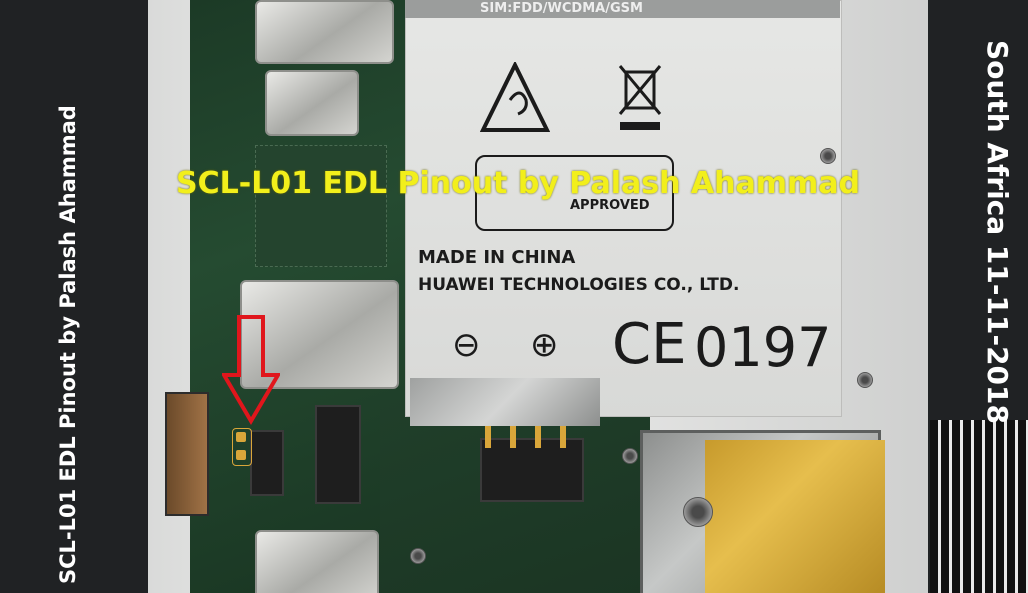 This screenshot has height=593, width=1028. What do you see at coordinates (321, 206) in the screenshot?
I see `component-area` at bounding box center [321, 206].